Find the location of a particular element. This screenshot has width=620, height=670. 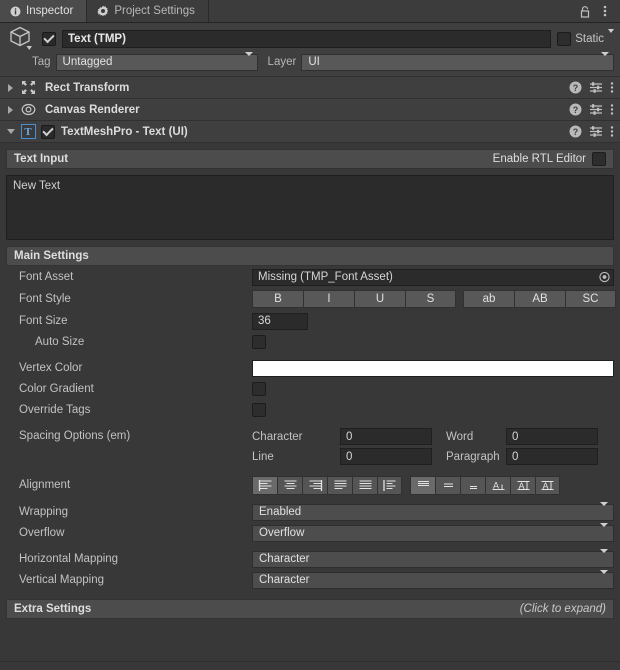

section-header-text-input: Text Input Enable RTL Editor is located at coordinates (310, 159).